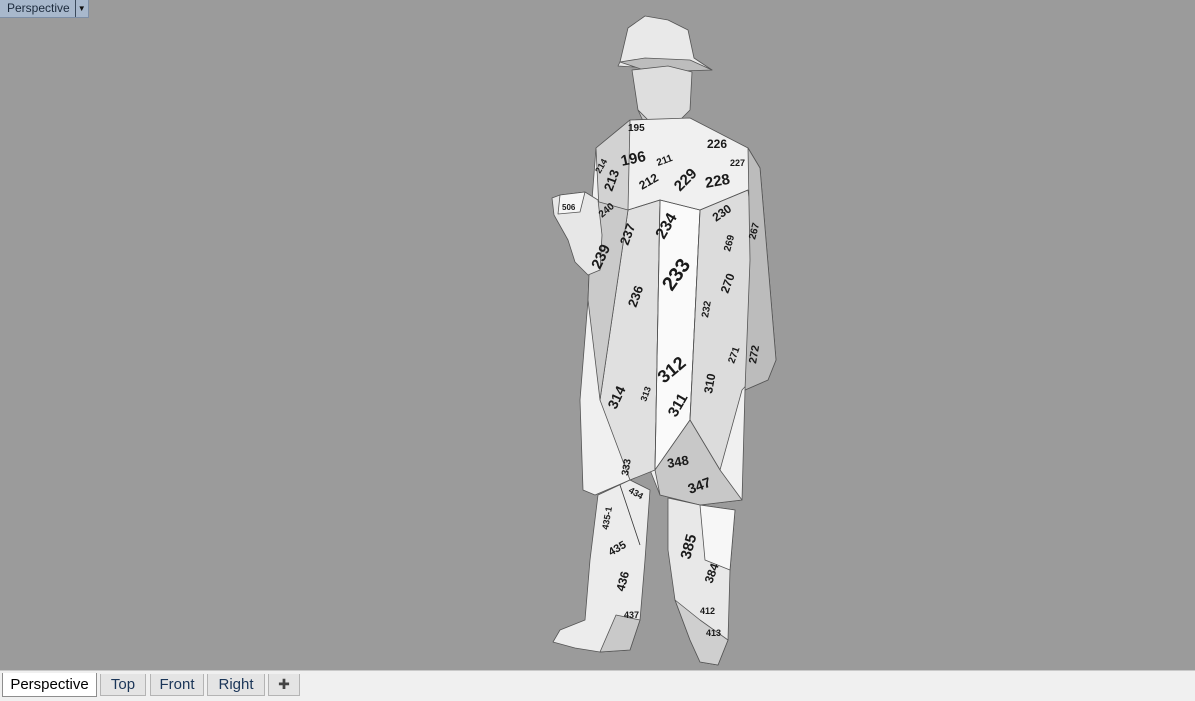 The width and height of the screenshot is (1195, 701). I want to click on dropdown-arrow-icon: ▼, so click(81, 8).